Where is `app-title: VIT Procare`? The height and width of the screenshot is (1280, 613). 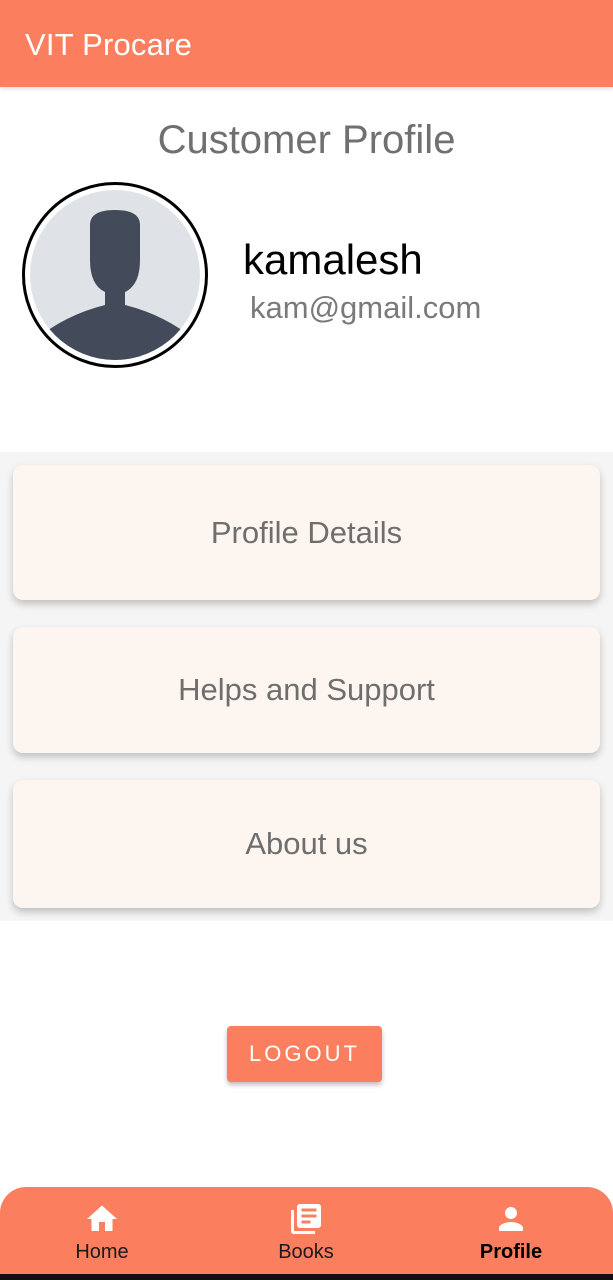 app-title: VIT Procare is located at coordinates (109, 44).